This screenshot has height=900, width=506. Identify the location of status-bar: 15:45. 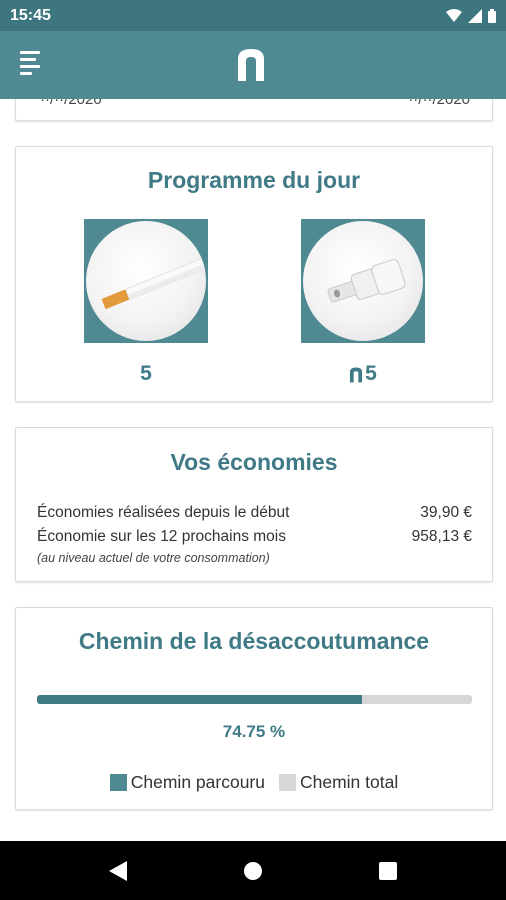
(253, 15).